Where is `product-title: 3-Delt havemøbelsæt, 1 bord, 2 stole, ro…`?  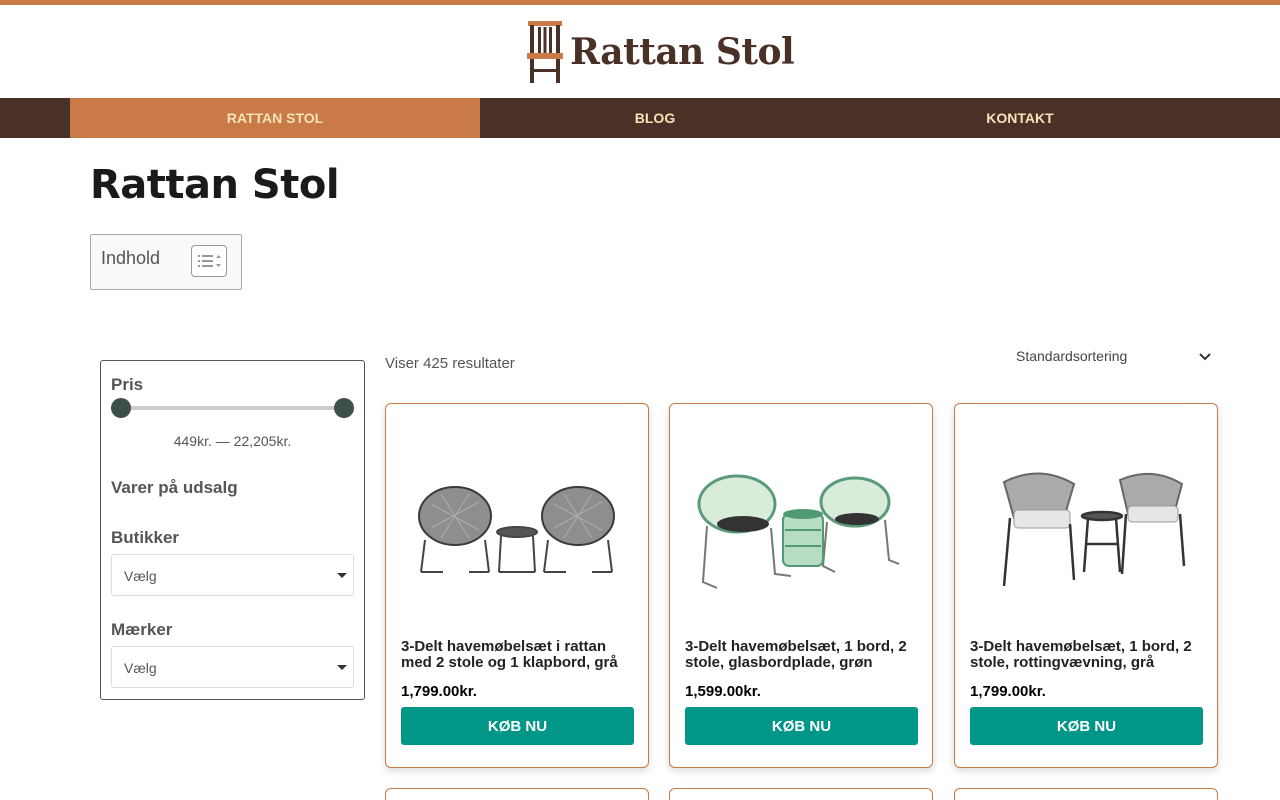
product-title: 3-Delt havemøbelsæt, 1 bord, 2 stole, ro… is located at coordinates (1086, 655).